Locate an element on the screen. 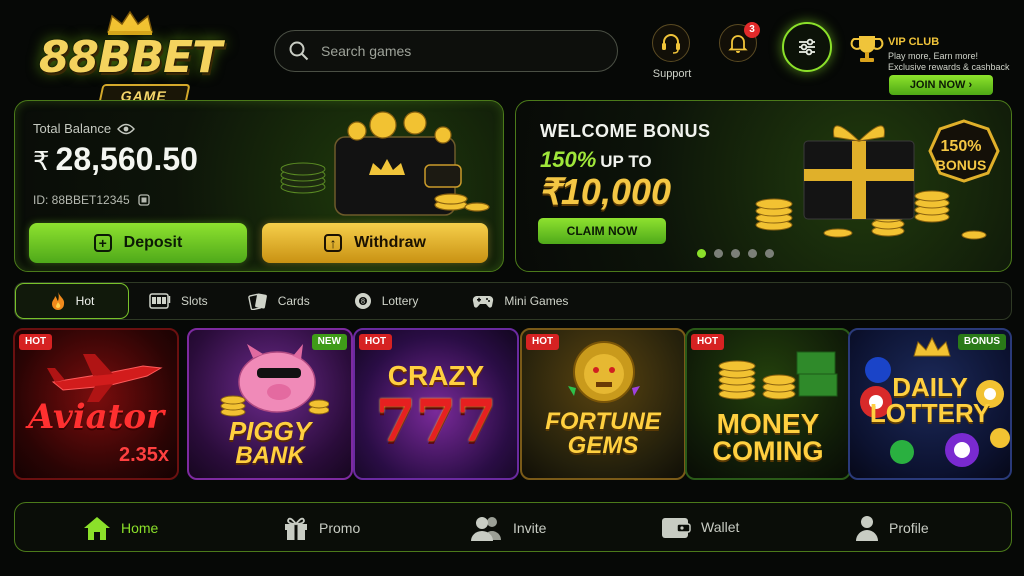 The image size is (1024, 576). bell-icon is located at coordinates (738, 44).